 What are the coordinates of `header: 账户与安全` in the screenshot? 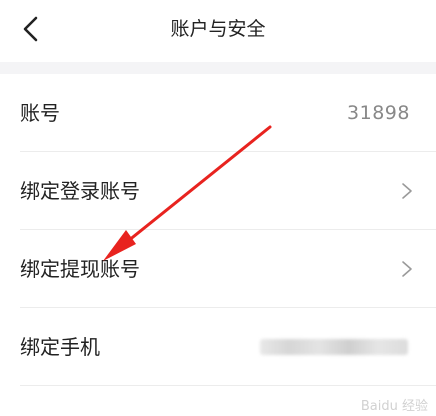 It's located at (218, 31).